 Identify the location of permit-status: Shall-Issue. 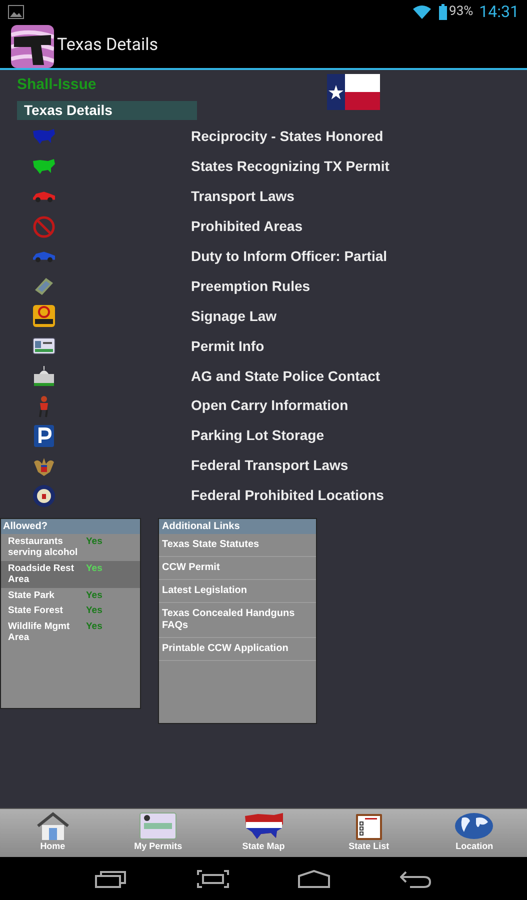
(57, 85).